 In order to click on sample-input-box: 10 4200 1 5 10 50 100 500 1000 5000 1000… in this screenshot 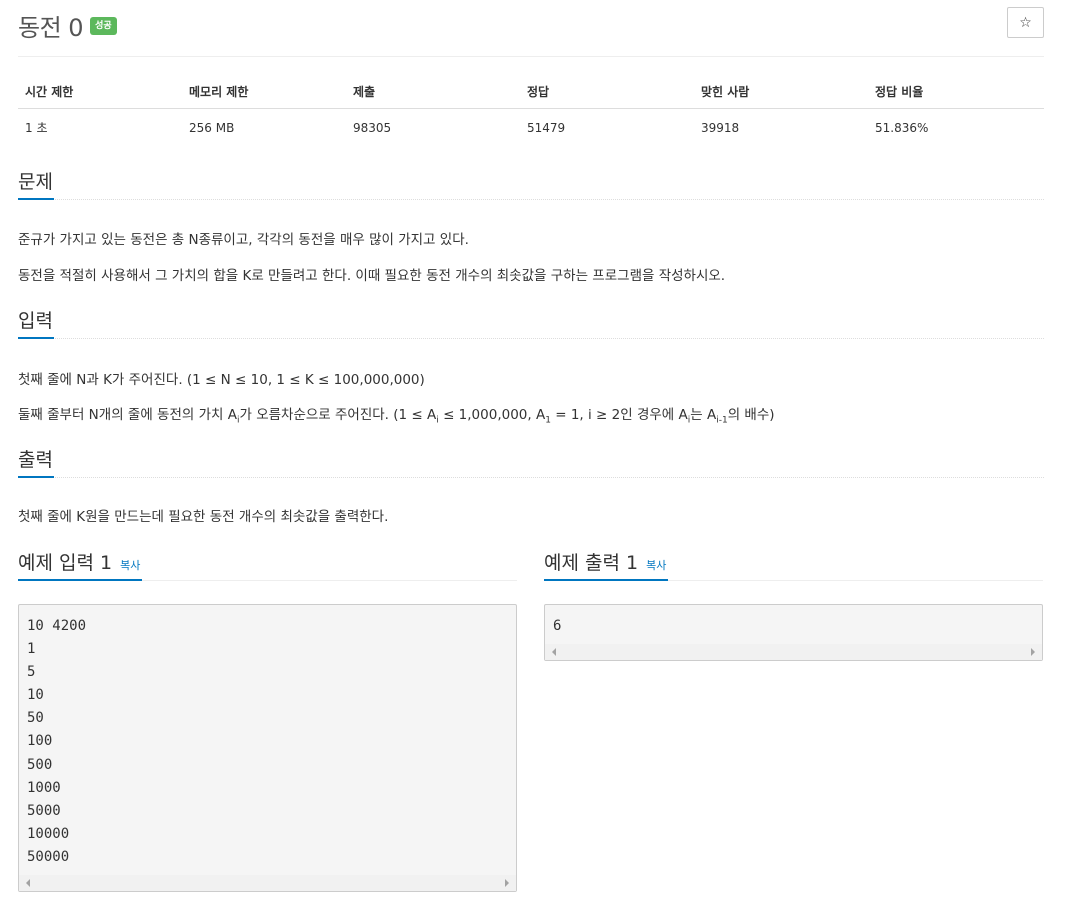, I will do `click(267, 748)`.